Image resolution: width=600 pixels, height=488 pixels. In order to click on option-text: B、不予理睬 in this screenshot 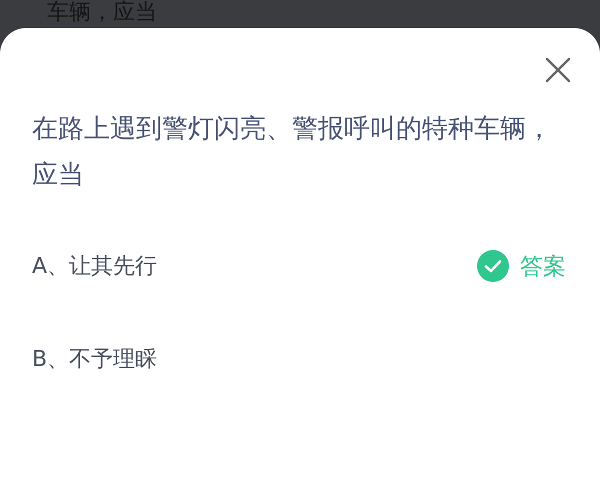, I will do `click(95, 360)`.